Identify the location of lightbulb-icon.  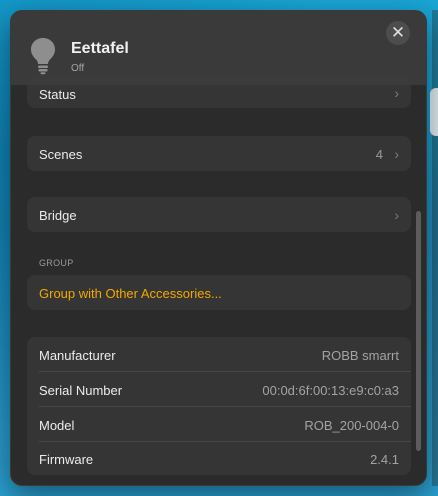
(43, 56).